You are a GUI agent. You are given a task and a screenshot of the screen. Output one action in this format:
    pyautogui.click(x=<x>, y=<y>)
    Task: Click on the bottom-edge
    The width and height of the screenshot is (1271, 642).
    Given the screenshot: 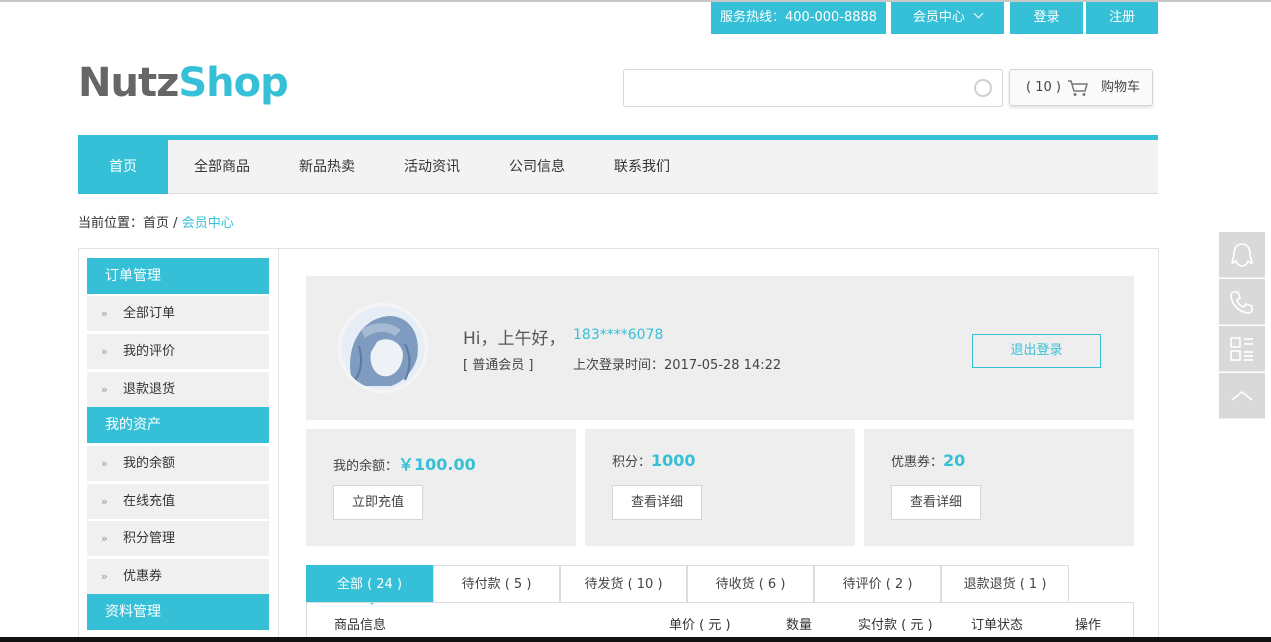 What is the action you would take?
    pyautogui.click(x=635, y=639)
    